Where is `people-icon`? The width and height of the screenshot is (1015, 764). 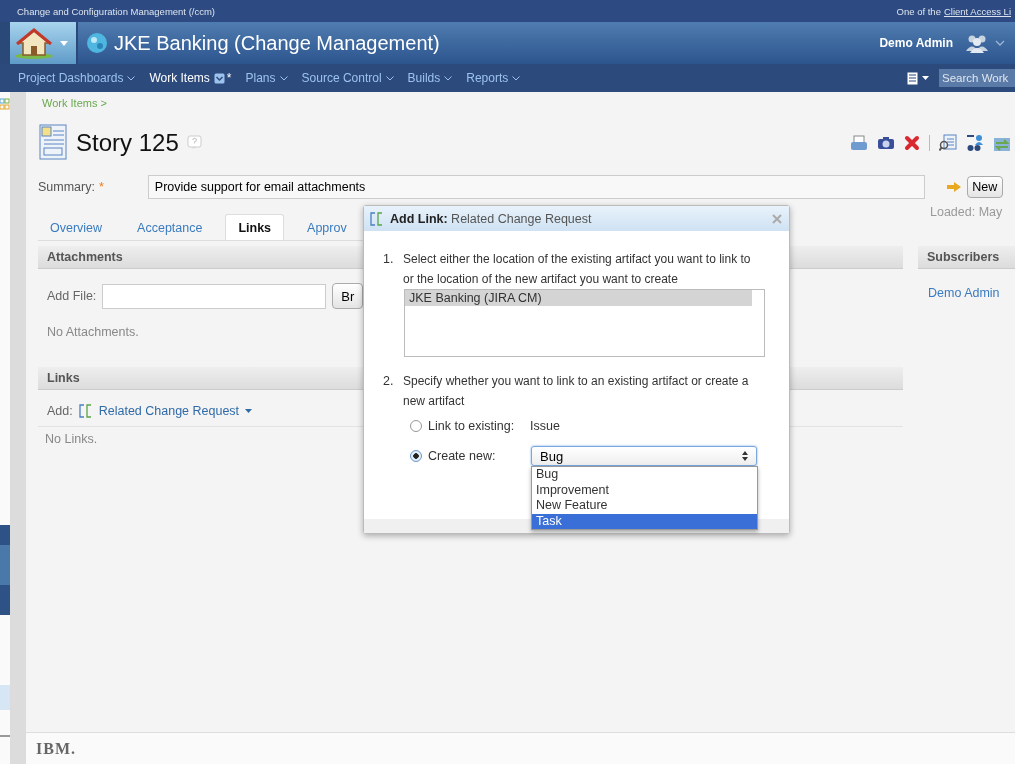
people-icon is located at coordinates (977, 43).